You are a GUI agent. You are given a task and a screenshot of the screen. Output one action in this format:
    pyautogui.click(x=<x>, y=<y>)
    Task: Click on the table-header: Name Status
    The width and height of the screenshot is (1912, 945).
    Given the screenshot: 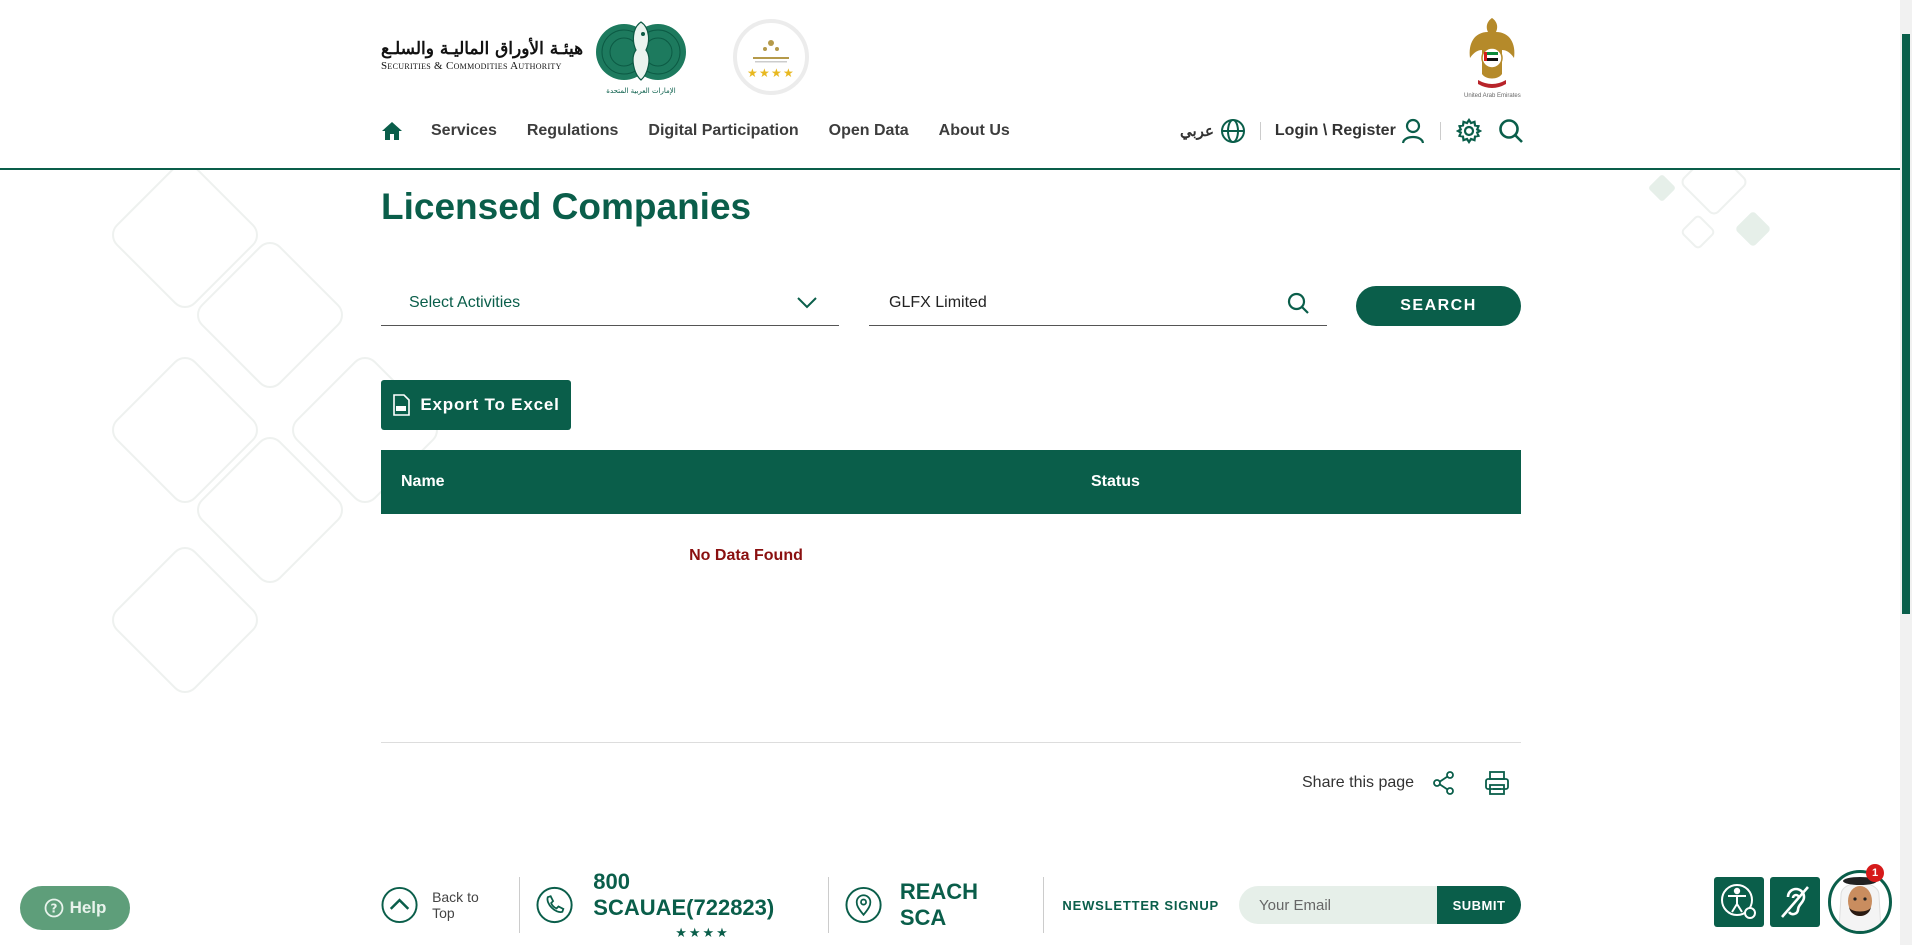 What is the action you would take?
    pyautogui.click(x=951, y=482)
    